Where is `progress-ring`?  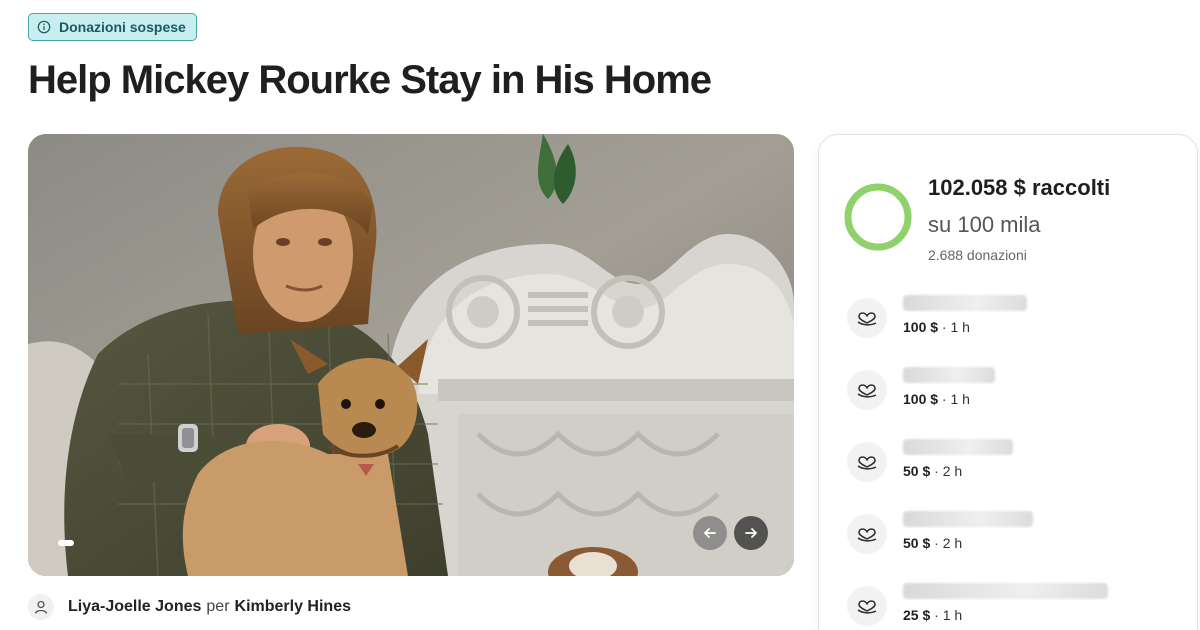 progress-ring is located at coordinates (878, 217).